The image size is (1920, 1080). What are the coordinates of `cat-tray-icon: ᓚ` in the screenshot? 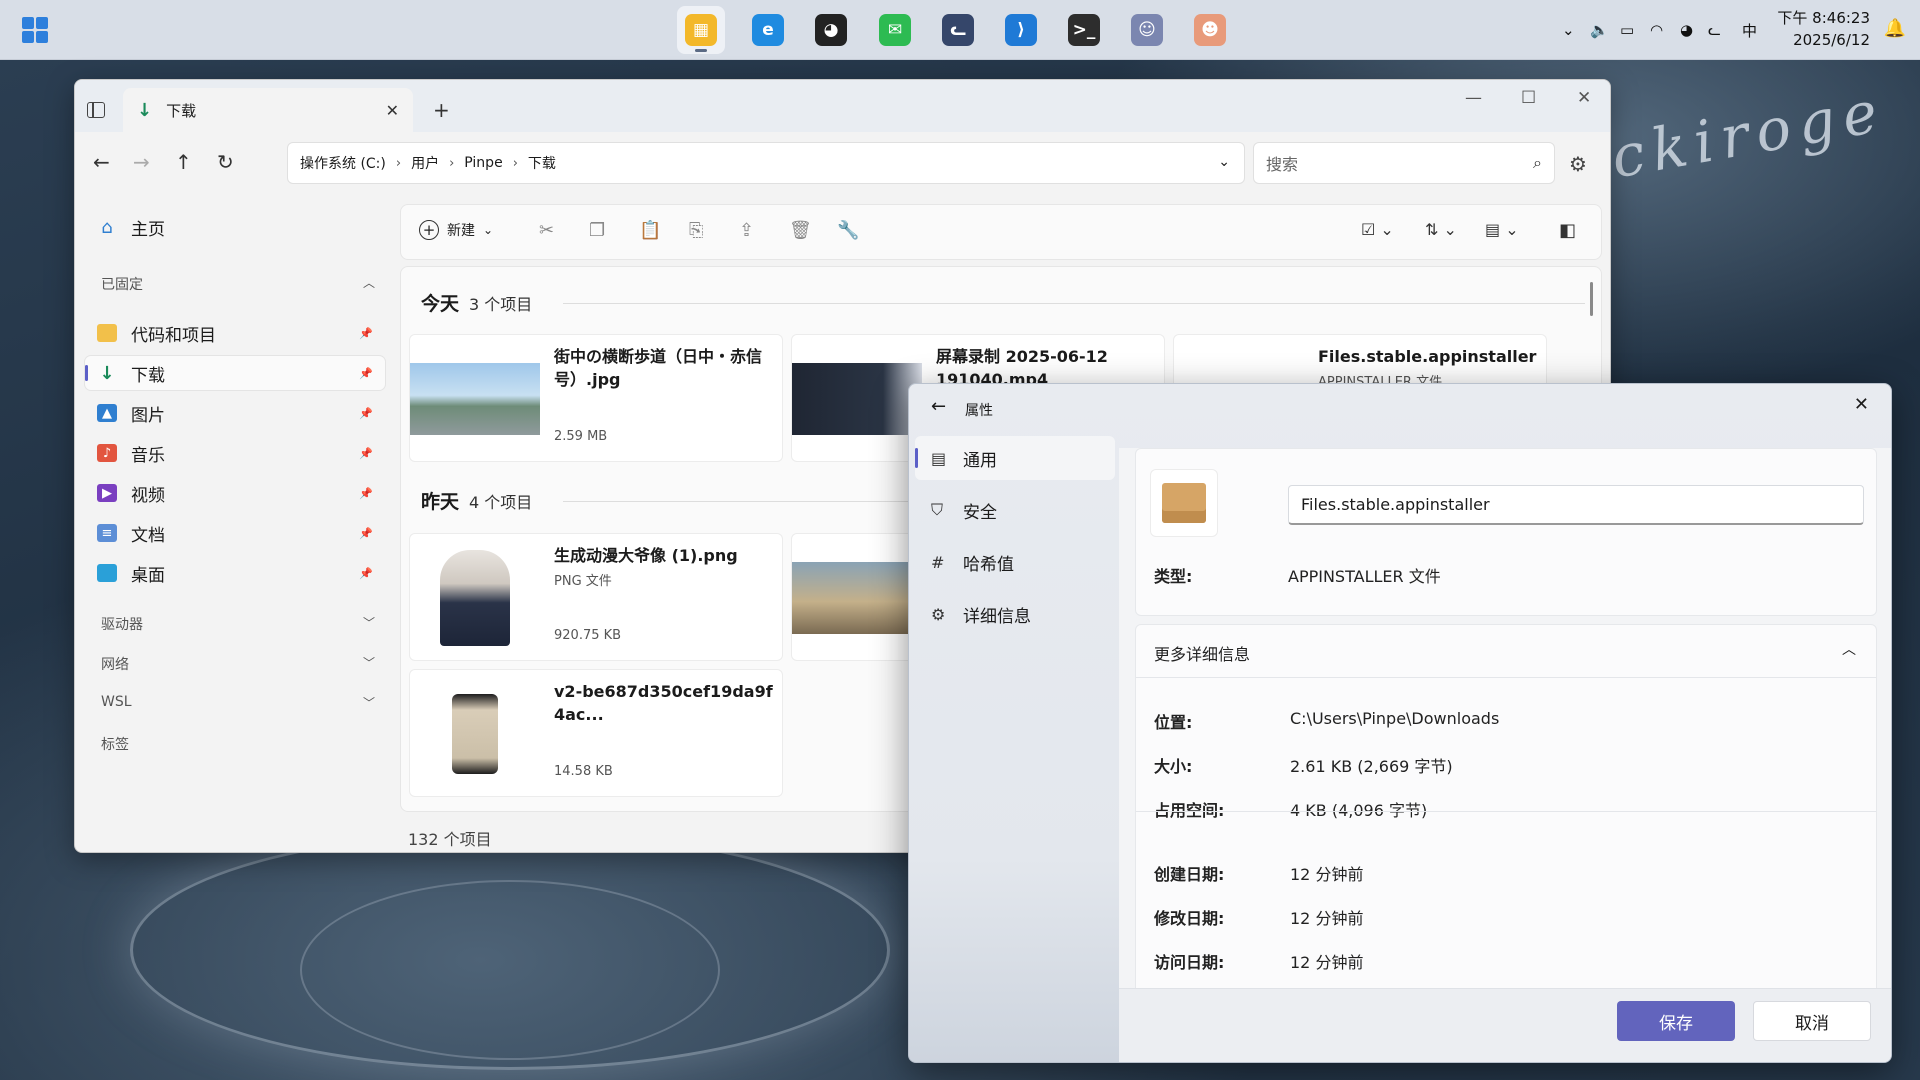 It's located at (1714, 30).